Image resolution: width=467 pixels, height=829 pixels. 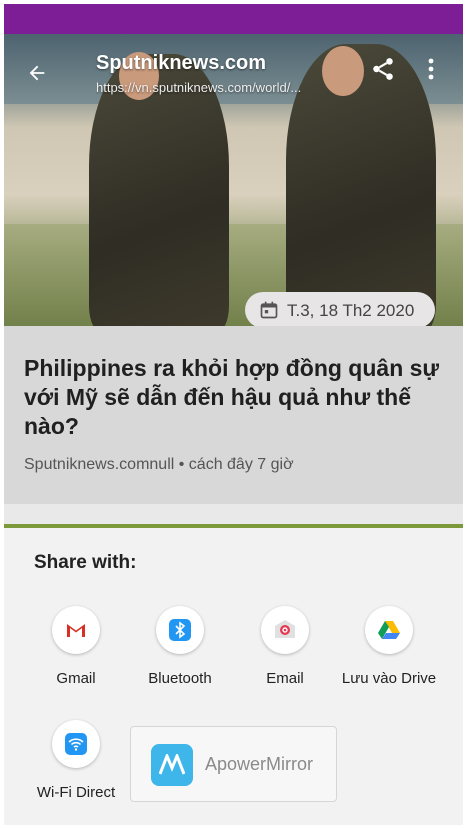 What do you see at coordinates (285, 630) in the screenshot?
I see `email-icon` at bounding box center [285, 630].